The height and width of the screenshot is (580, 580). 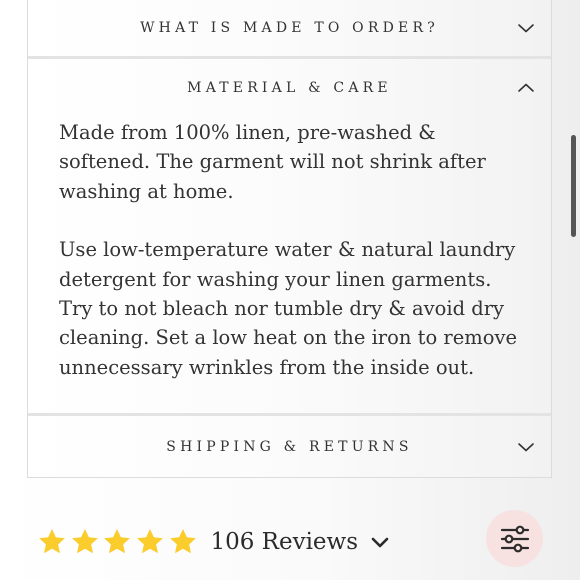 I want to click on accordion-header-shipping-returns: SHIPPING & RETURNS, so click(x=289, y=447).